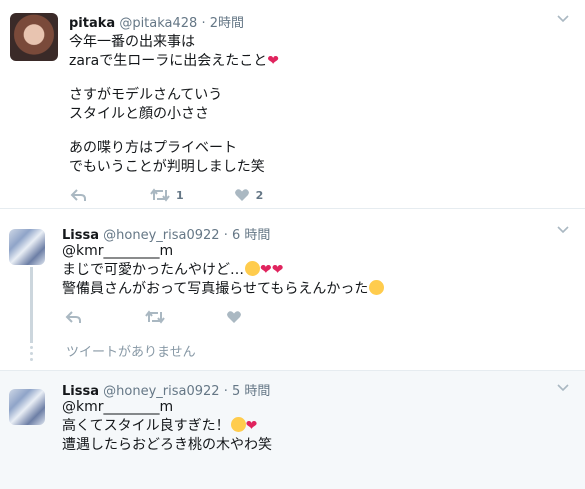 This screenshot has height=489, width=585. What do you see at coordinates (146, 426) in the screenshot?
I see `tweet-line: 高くてスタイル良すぎた！` at bounding box center [146, 426].